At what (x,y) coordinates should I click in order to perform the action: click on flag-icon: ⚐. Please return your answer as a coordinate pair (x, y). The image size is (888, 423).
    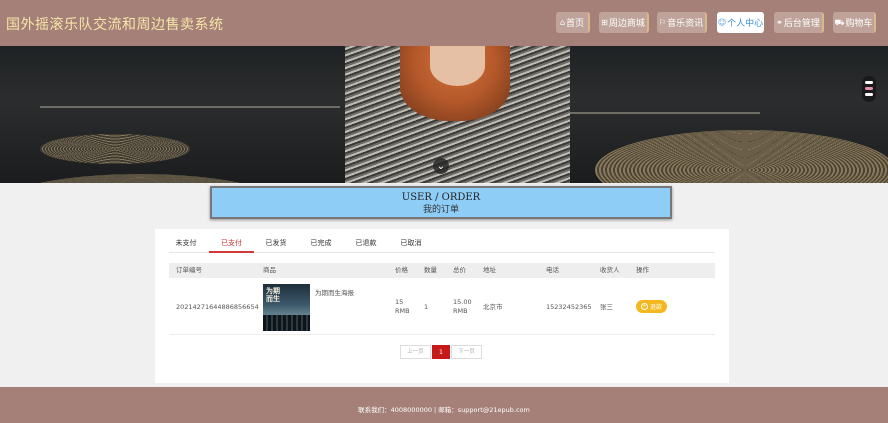
    Looking at the image, I should click on (662, 22).